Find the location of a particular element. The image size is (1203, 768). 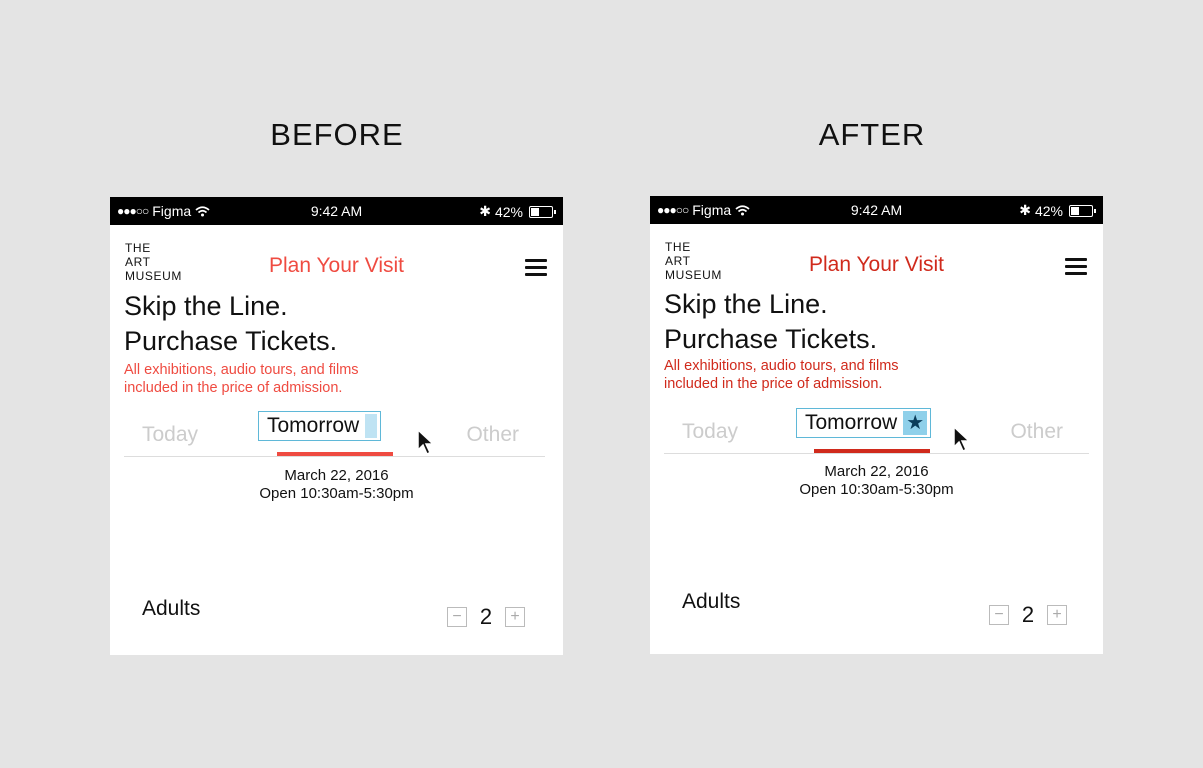

tab-tomorrow: Tomorrow ★ is located at coordinates (864, 423).